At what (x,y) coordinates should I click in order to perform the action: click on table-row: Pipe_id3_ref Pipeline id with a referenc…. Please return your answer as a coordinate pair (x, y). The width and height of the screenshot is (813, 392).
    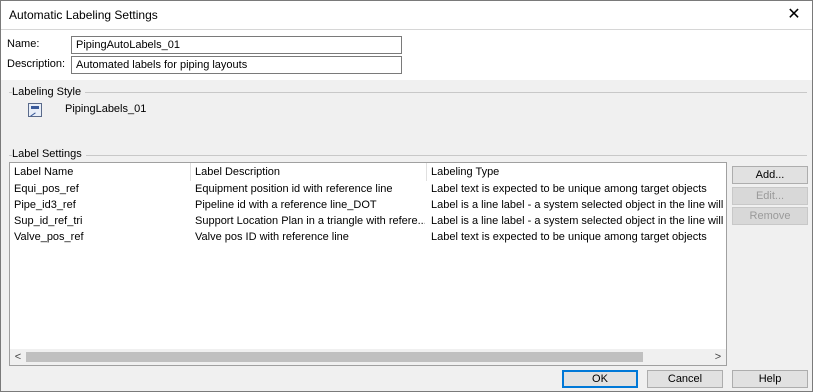
    Looking at the image, I should click on (368, 205).